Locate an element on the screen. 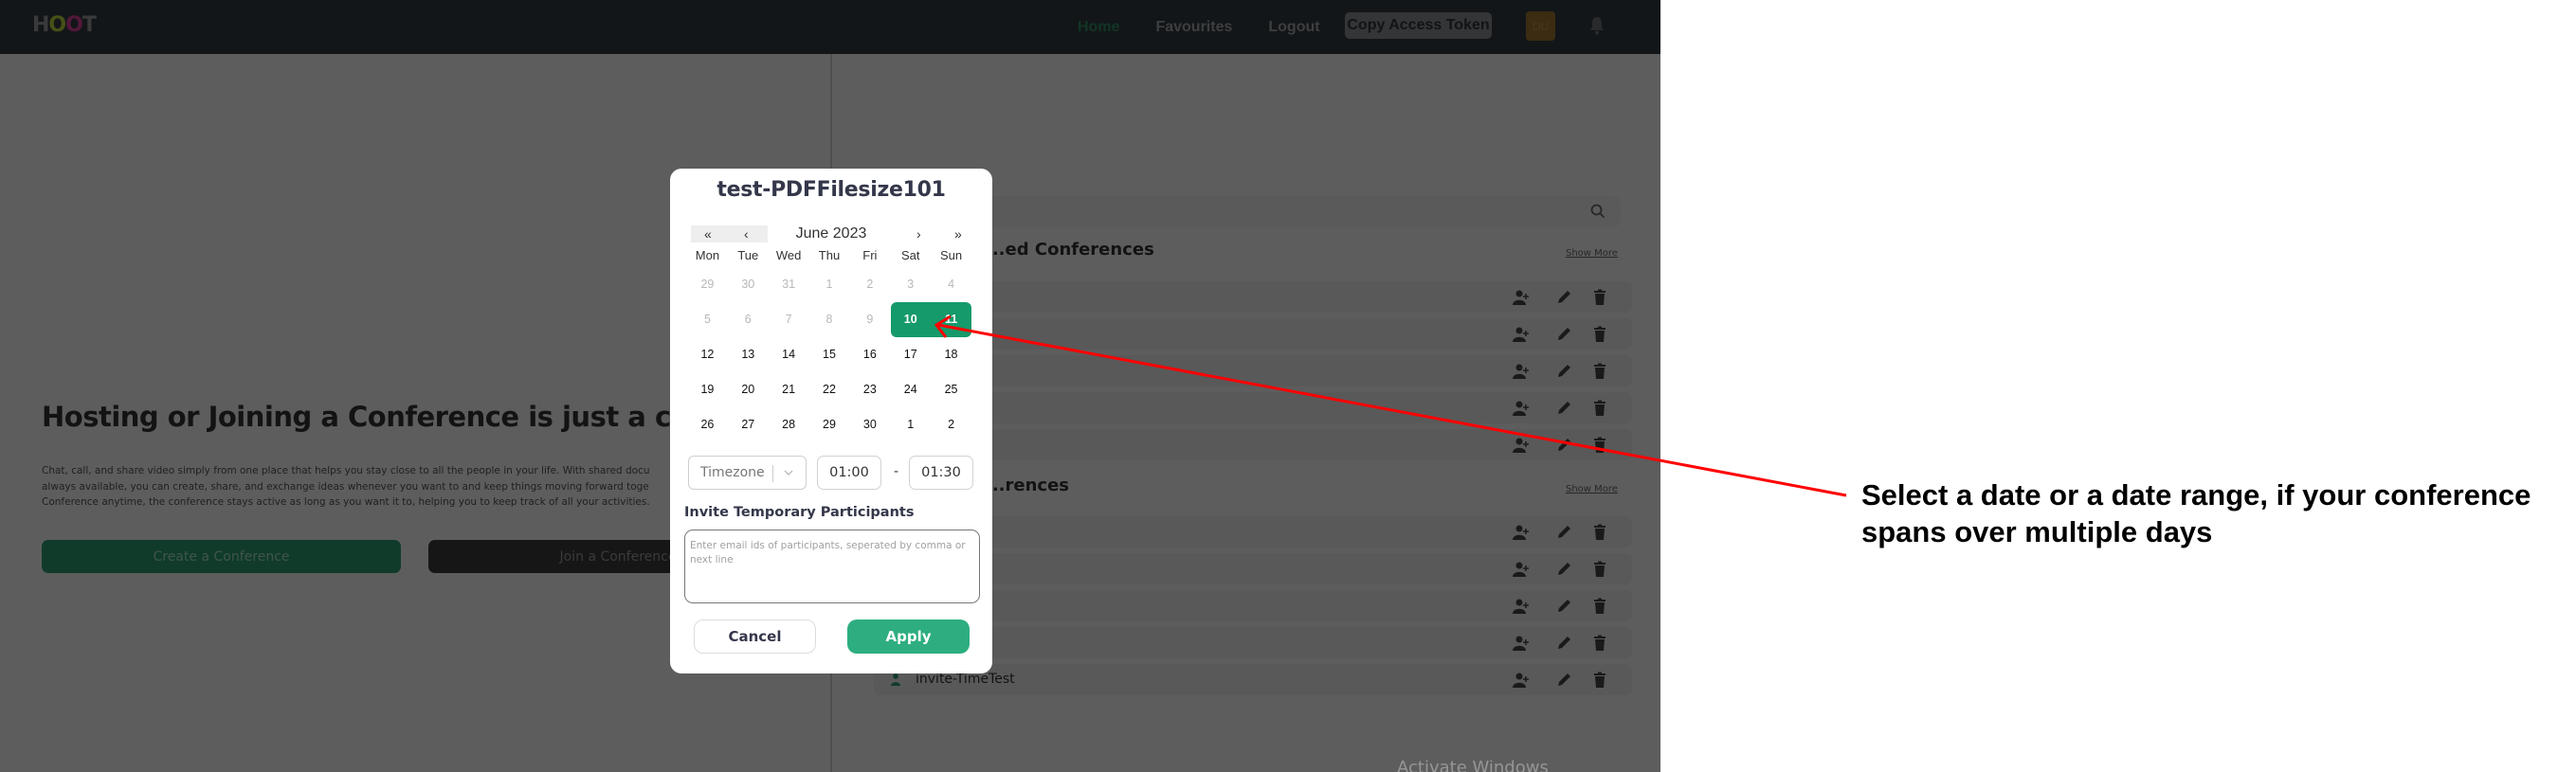 The image size is (2576, 772). weekday-header: Mon Tue Wed Thu Fri Sat Sun is located at coordinates (829, 255).